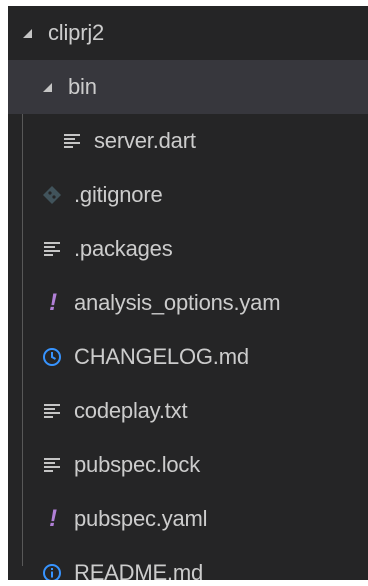  What do you see at coordinates (52, 357) in the screenshot?
I see `clock-icon` at bounding box center [52, 357].